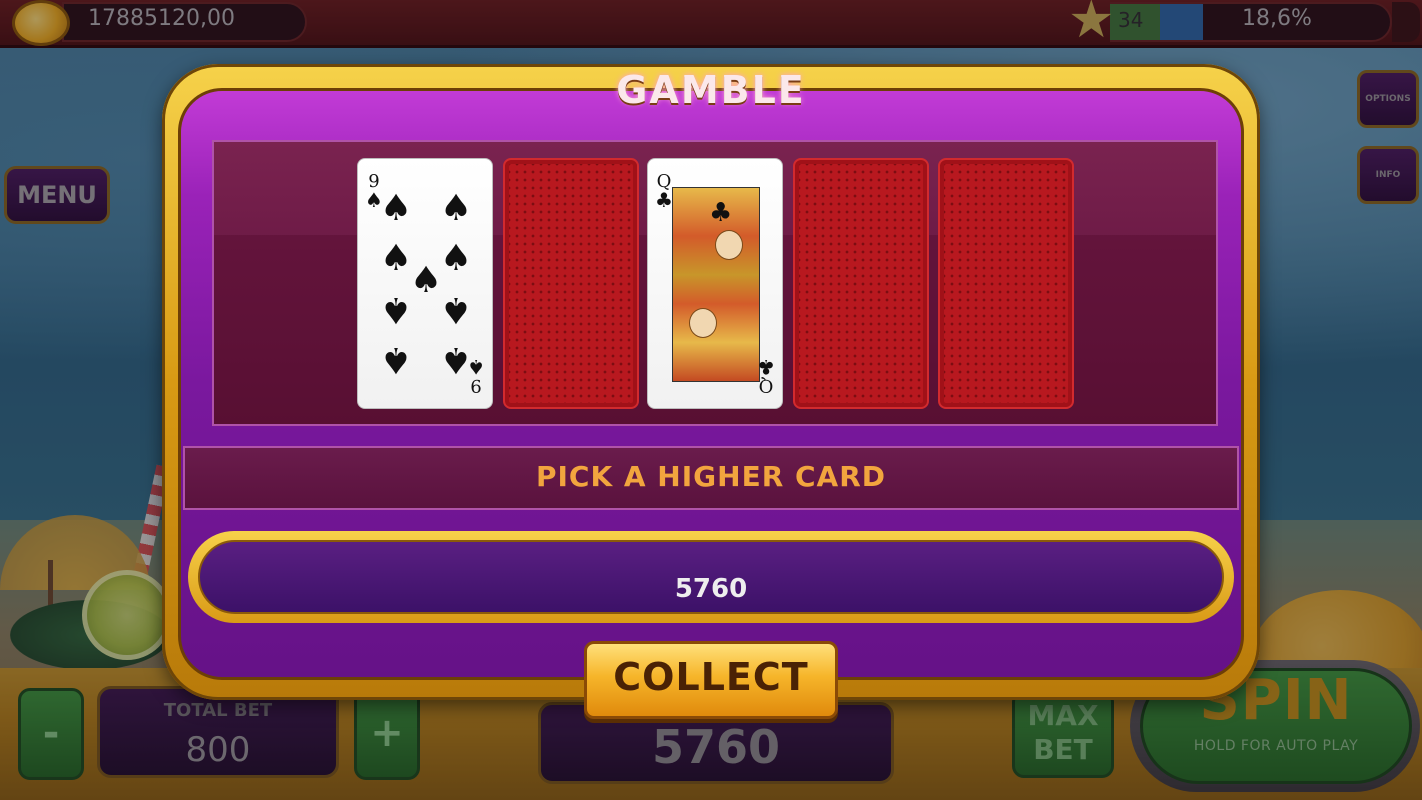  I want to click on card-queen-of-clubs: Q ♣ ♣ Q ♣, so click(715, 283).